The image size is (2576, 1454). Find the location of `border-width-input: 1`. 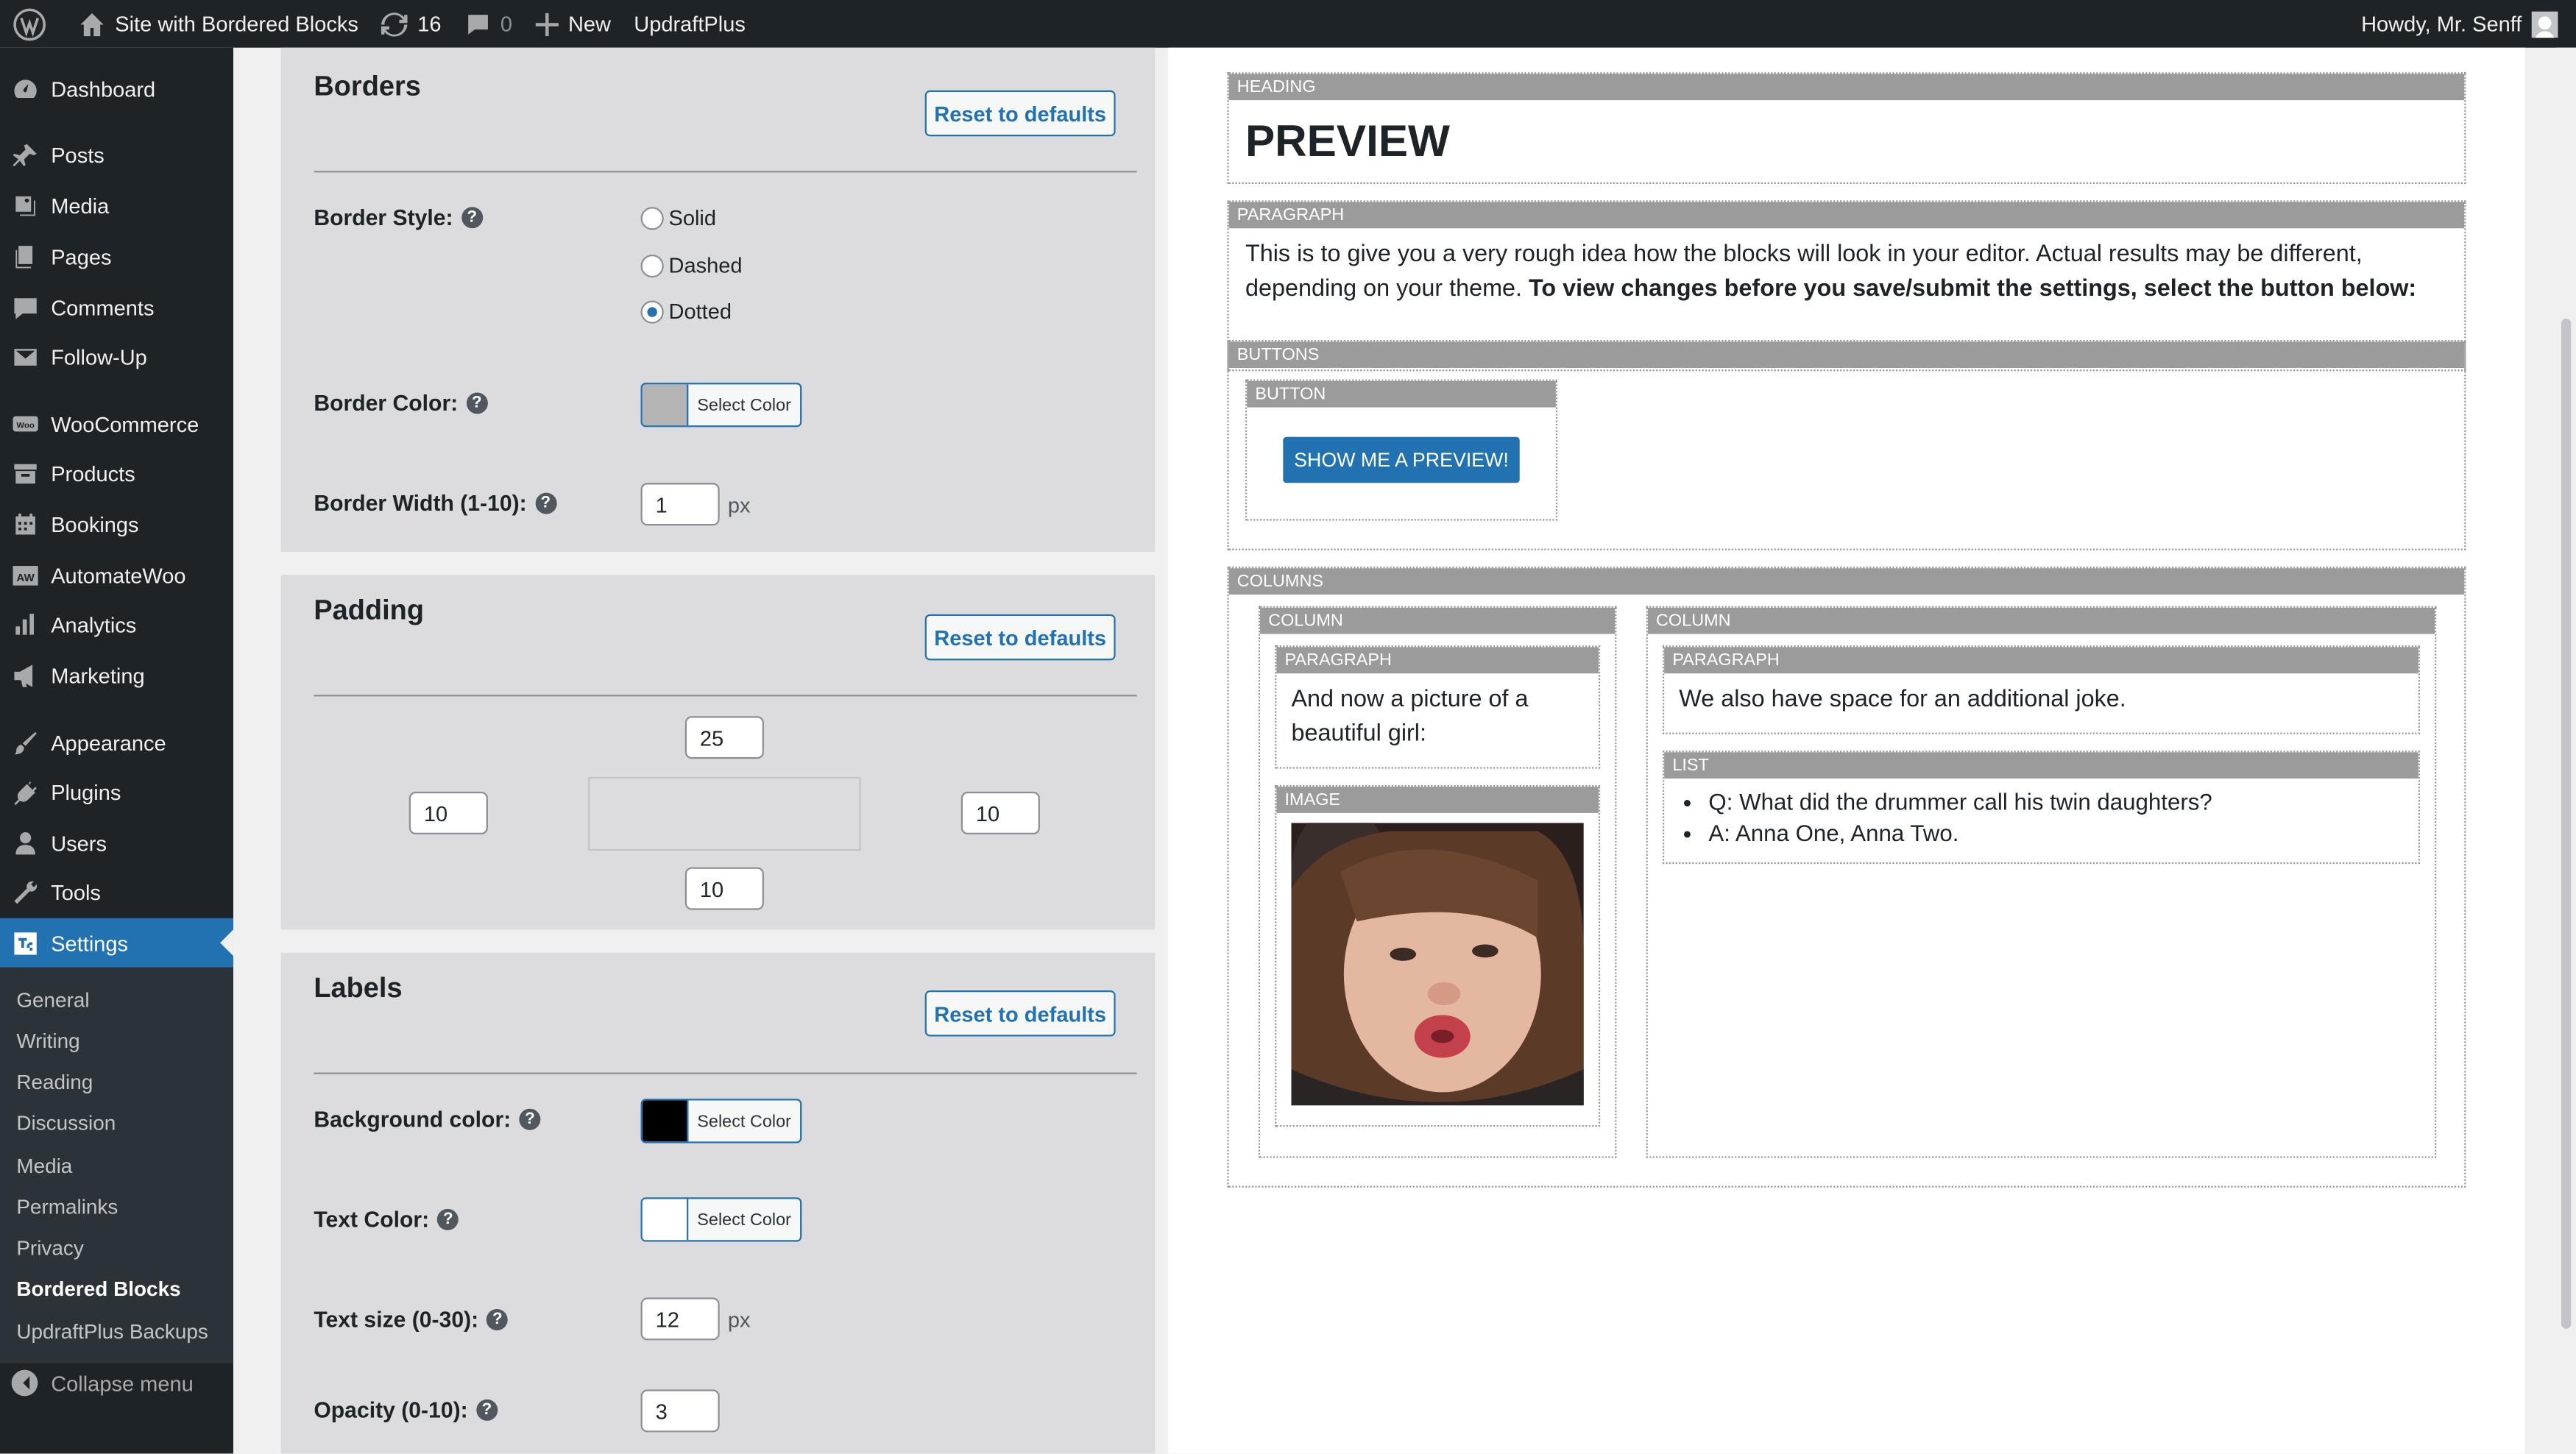

border-width-input: 1 is located at coordinates (680, 504).